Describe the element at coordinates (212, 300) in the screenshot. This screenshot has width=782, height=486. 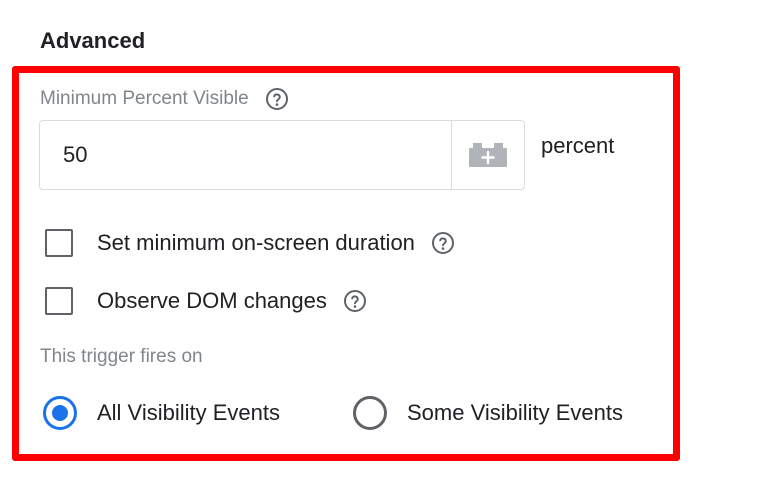
I see `observe-dom-label: Observe DOM changes` at that location.